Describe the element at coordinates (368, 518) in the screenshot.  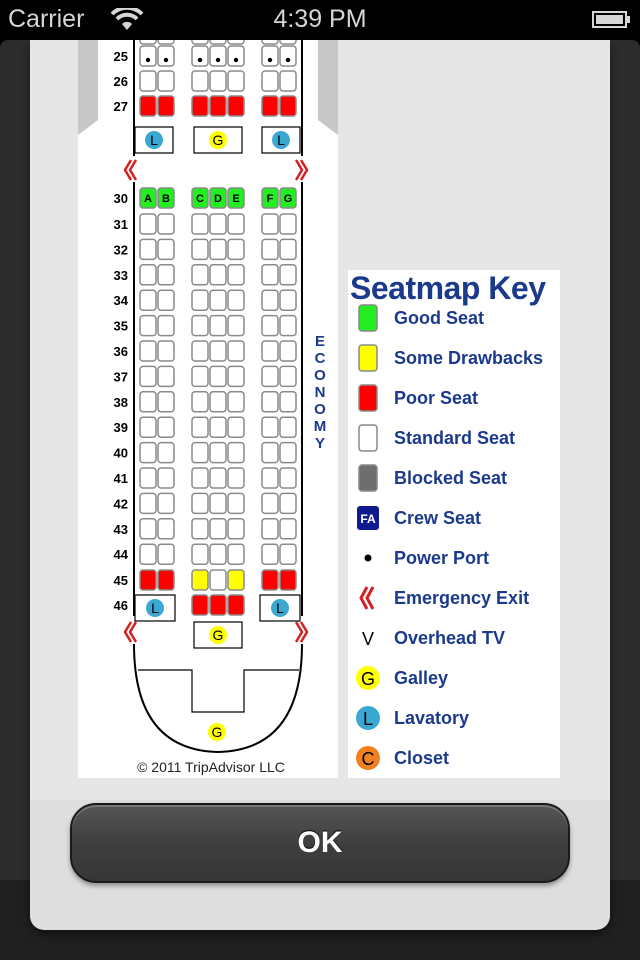
I see `crew-seat-icon: FA` at that location.